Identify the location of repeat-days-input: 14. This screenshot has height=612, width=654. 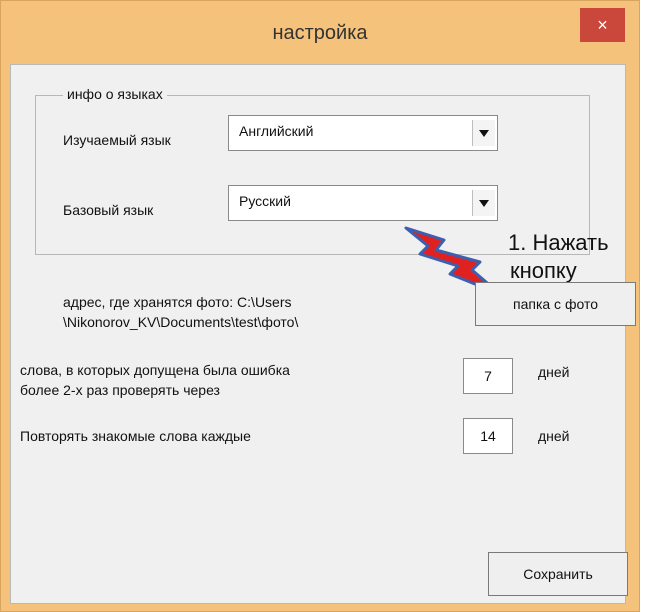
(488, 436).